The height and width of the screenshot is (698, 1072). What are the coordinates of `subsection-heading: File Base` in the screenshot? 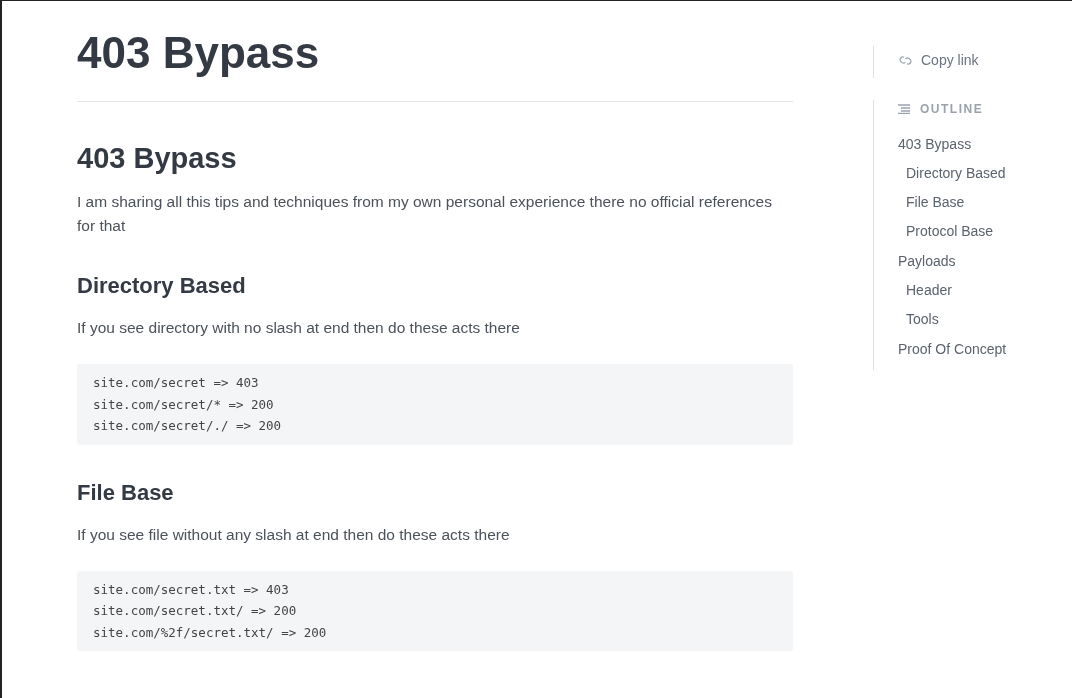 It's located at (126, 492).